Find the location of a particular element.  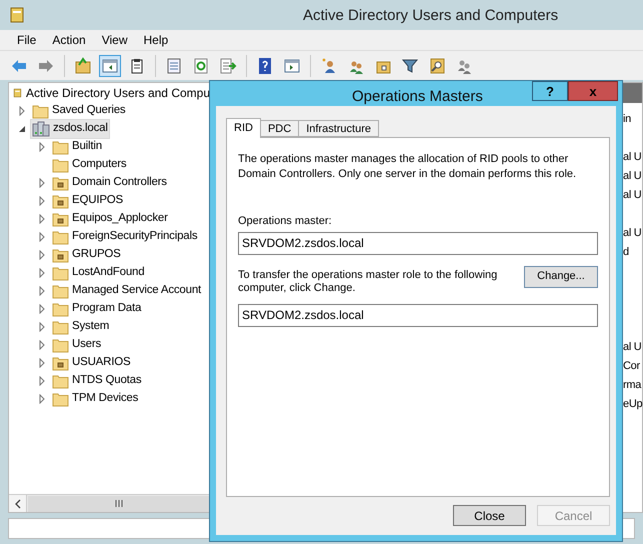

tree-item: Computers is located at coordinates (89, 165).